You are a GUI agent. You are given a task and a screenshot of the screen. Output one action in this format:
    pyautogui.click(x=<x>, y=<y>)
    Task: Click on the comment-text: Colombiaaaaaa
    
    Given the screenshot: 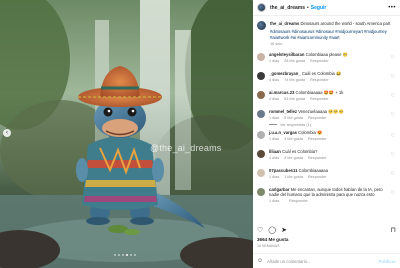 What is the action you would take?
    pyautogui.click(x=313, y=170)
    